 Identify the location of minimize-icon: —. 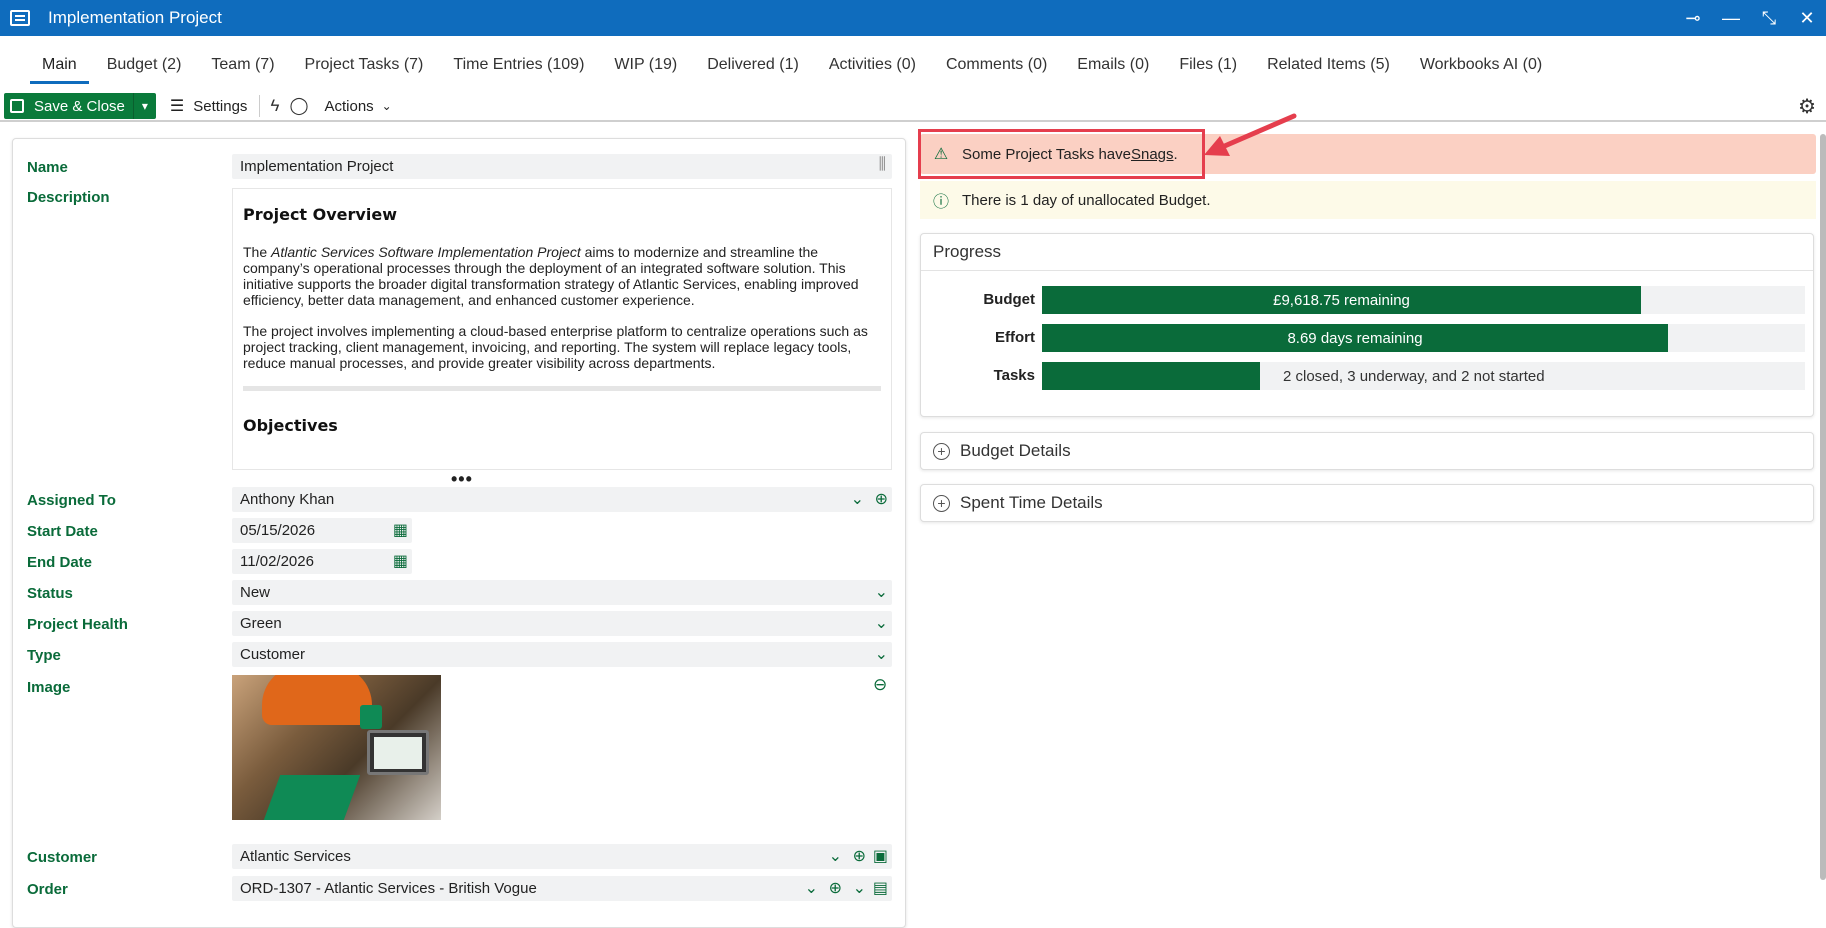
(1731, 18).